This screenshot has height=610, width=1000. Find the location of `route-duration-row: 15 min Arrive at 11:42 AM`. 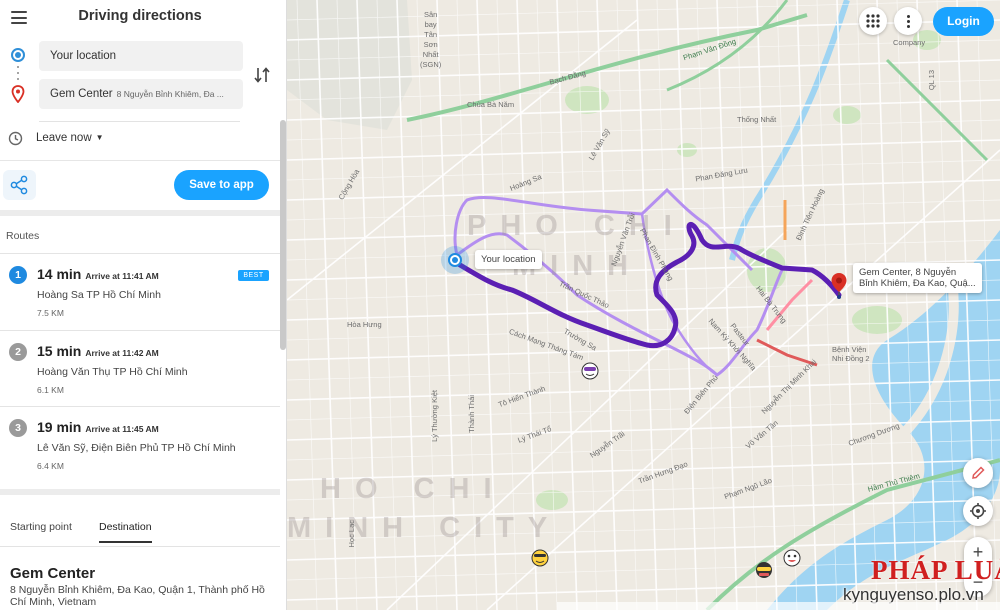

route-duration-row: 15 min Arrive at 11:42 AM is located at coordinates (98, 351).